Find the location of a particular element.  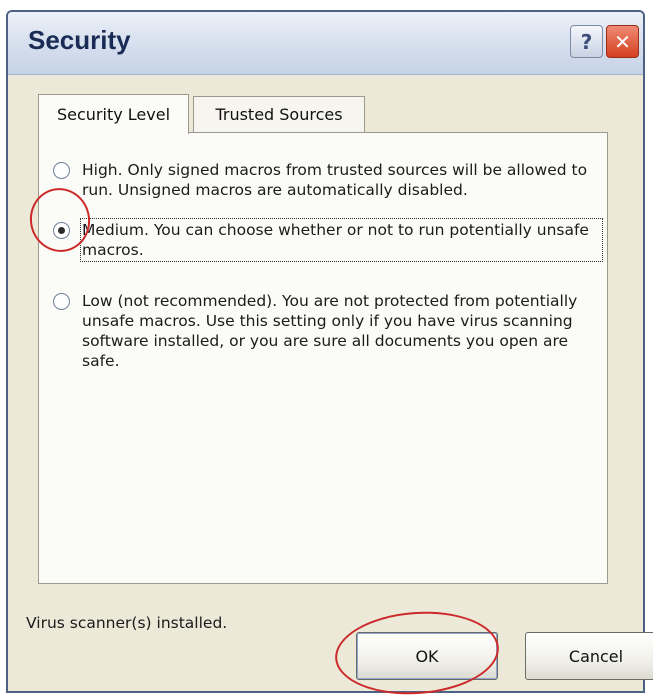

question-mark-icon: ? is located at coordinates (586, 41).